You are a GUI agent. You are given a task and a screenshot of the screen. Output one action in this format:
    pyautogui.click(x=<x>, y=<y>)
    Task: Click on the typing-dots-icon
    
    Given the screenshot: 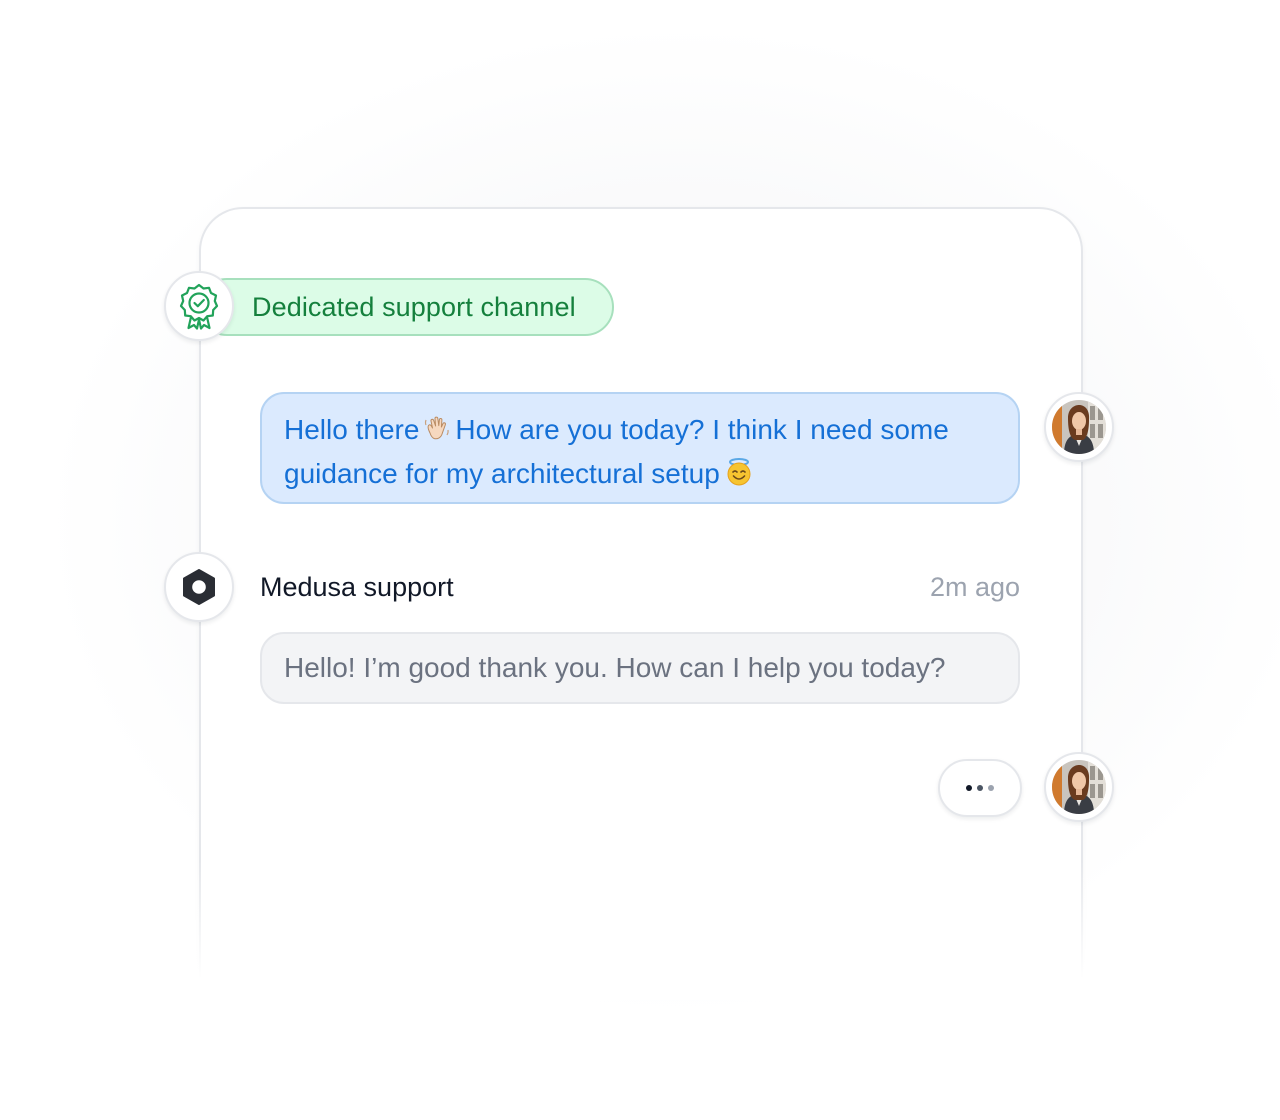 What is the action you would take?
    pyautogui.click(x=980, y=788)
    